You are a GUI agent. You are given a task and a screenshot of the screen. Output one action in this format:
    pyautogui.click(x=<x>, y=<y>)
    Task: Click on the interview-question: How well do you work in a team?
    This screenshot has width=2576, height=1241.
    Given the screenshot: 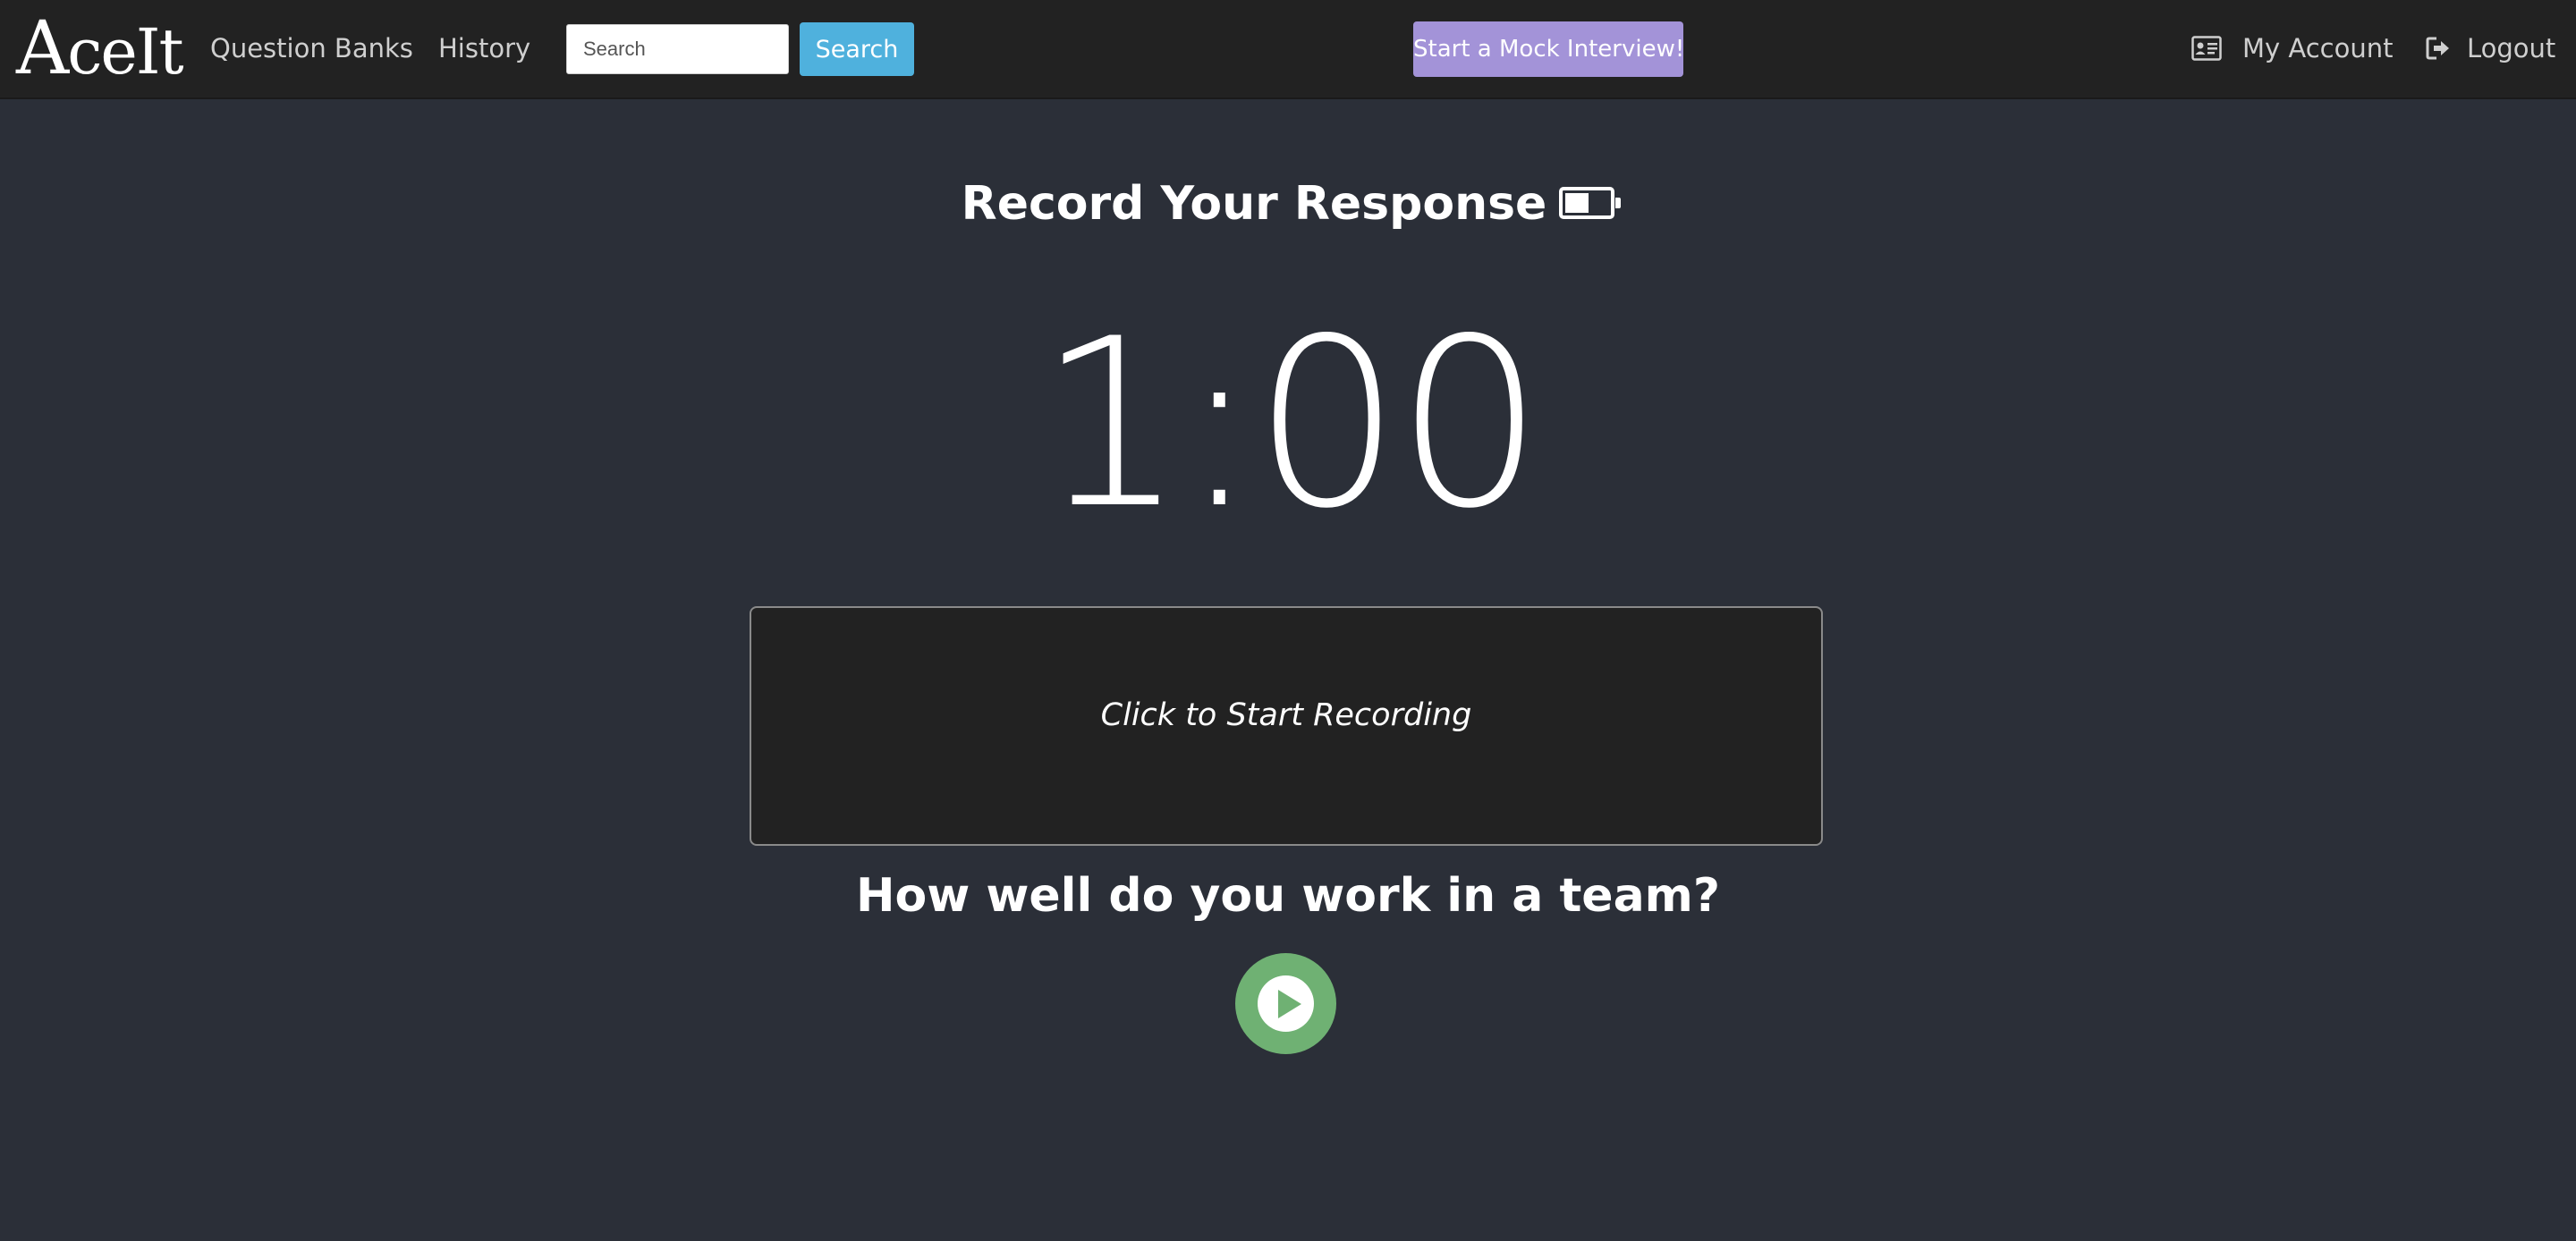 What is the action you would take?
    pyautogui.click(x=1288, y=896)
    